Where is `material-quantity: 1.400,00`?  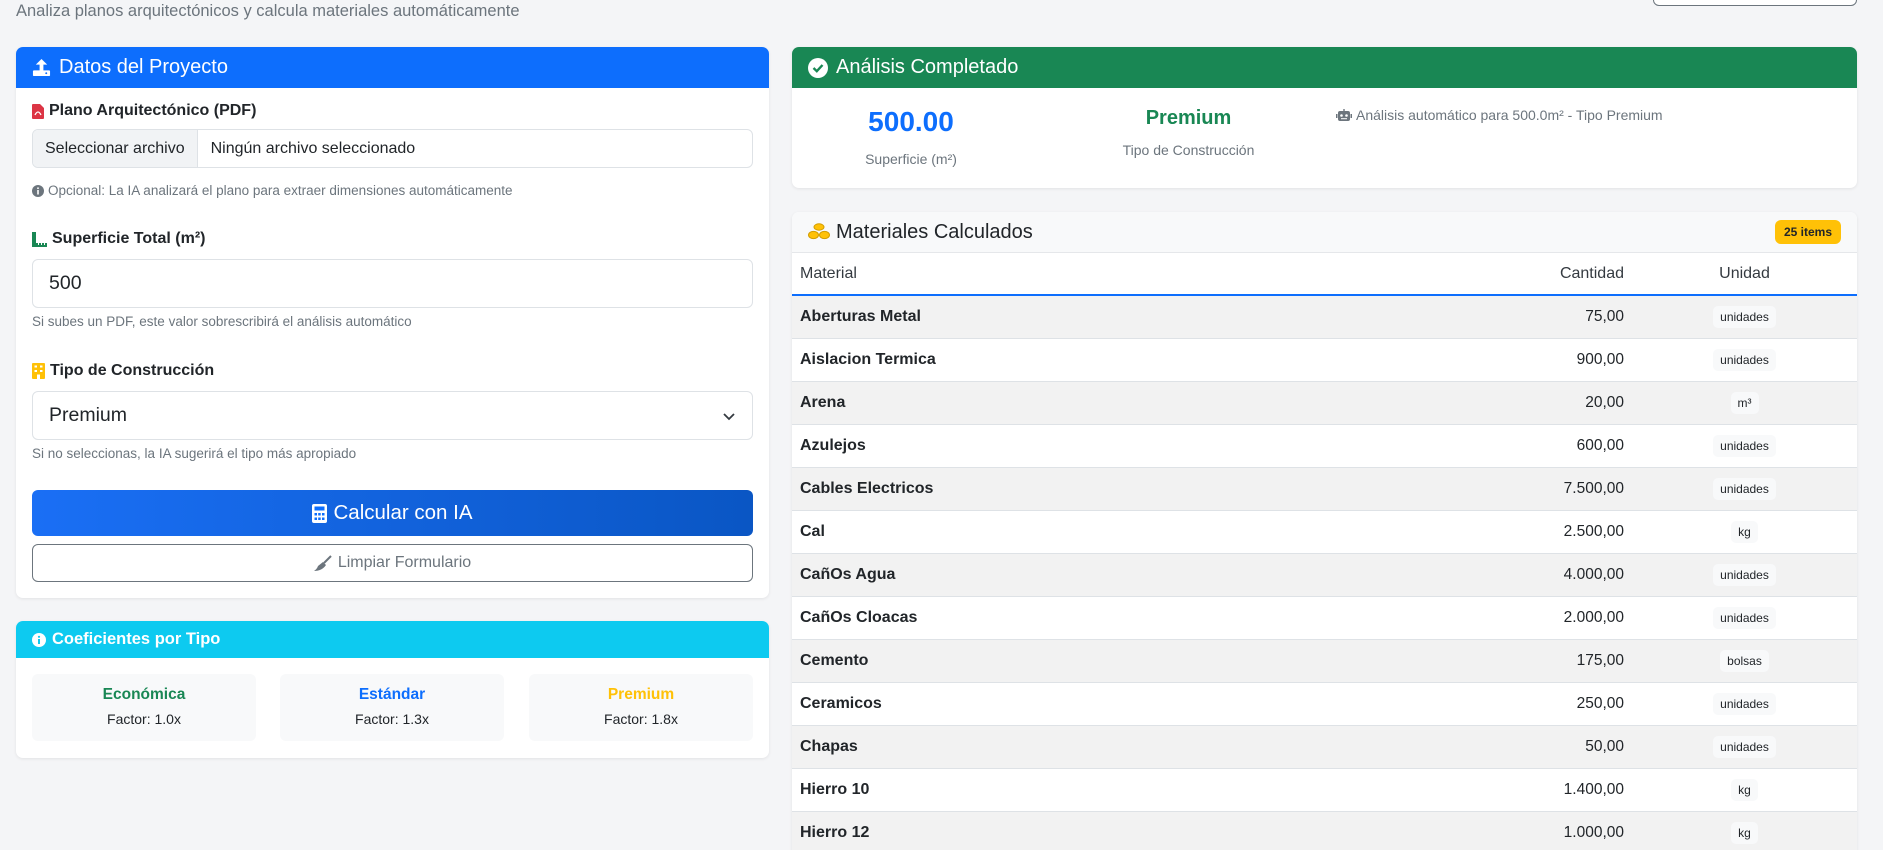 material-quantity: 1.400,00 is located at coordinates (1593, 789).